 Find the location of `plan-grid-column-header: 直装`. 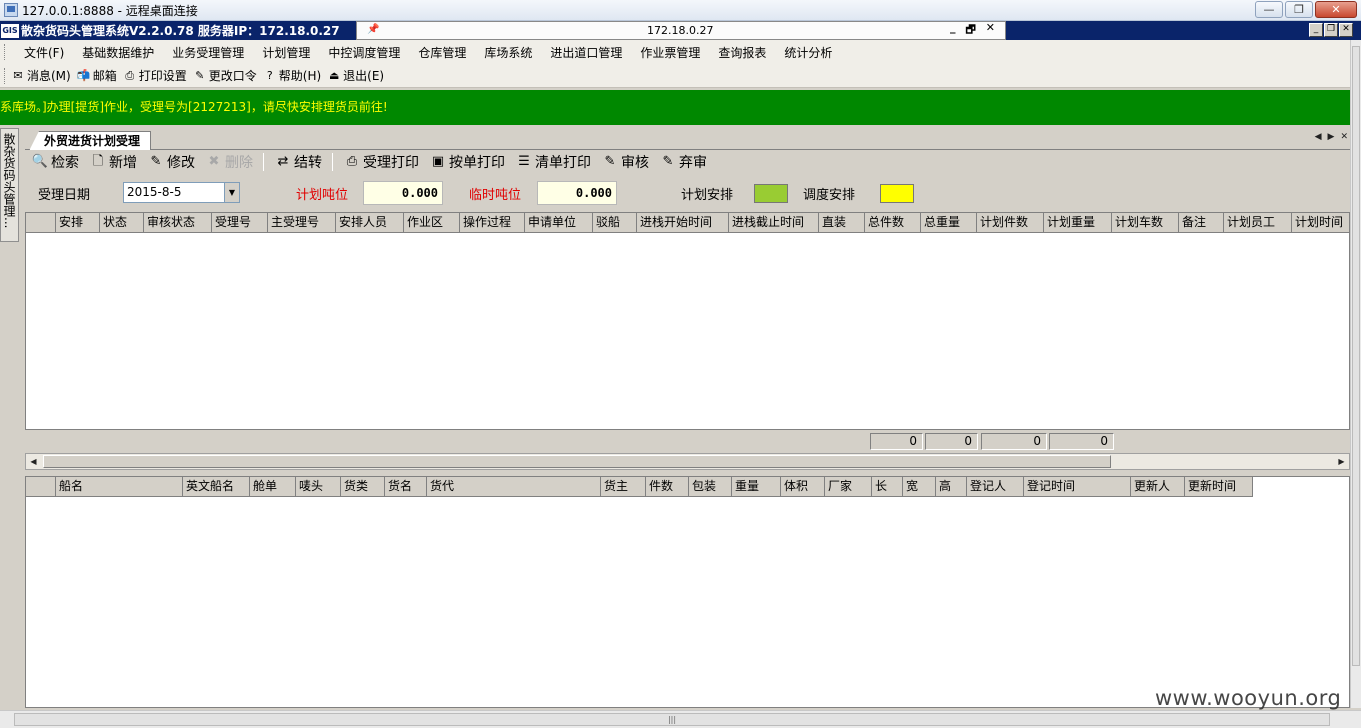

plan-grid-column-header: 直装 is located at coordinates (842, 223).